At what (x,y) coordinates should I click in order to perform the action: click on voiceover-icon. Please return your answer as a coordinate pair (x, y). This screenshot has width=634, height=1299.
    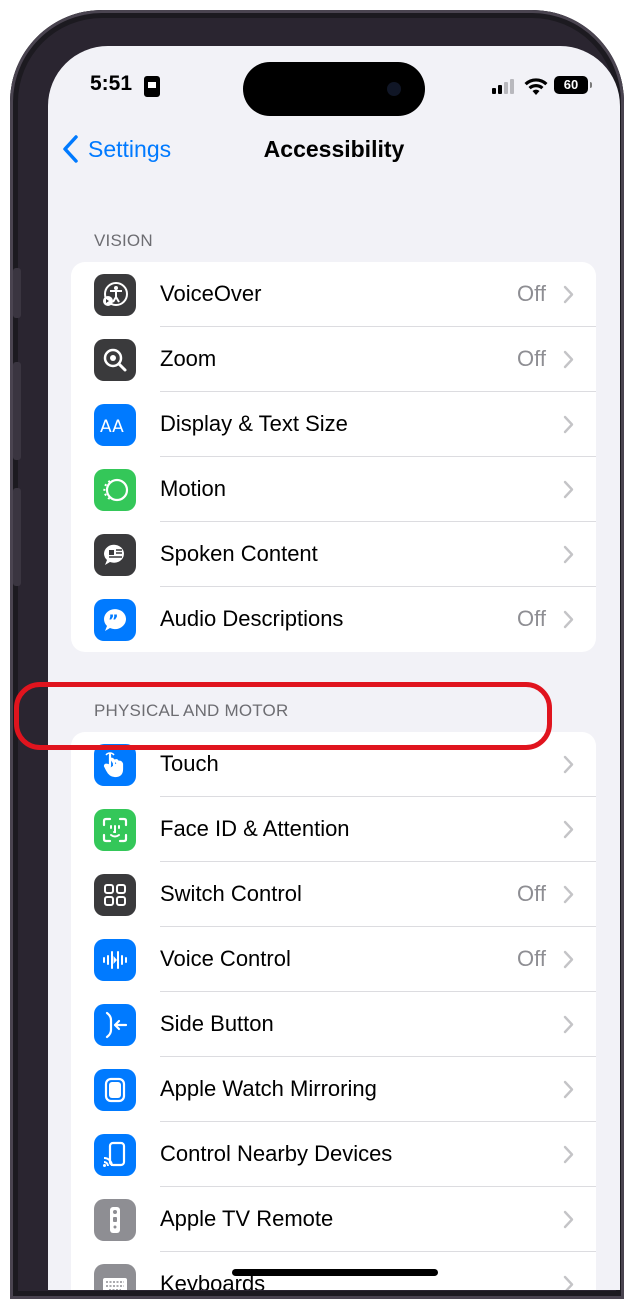
    Looking at the image, I should click on (115, 295).